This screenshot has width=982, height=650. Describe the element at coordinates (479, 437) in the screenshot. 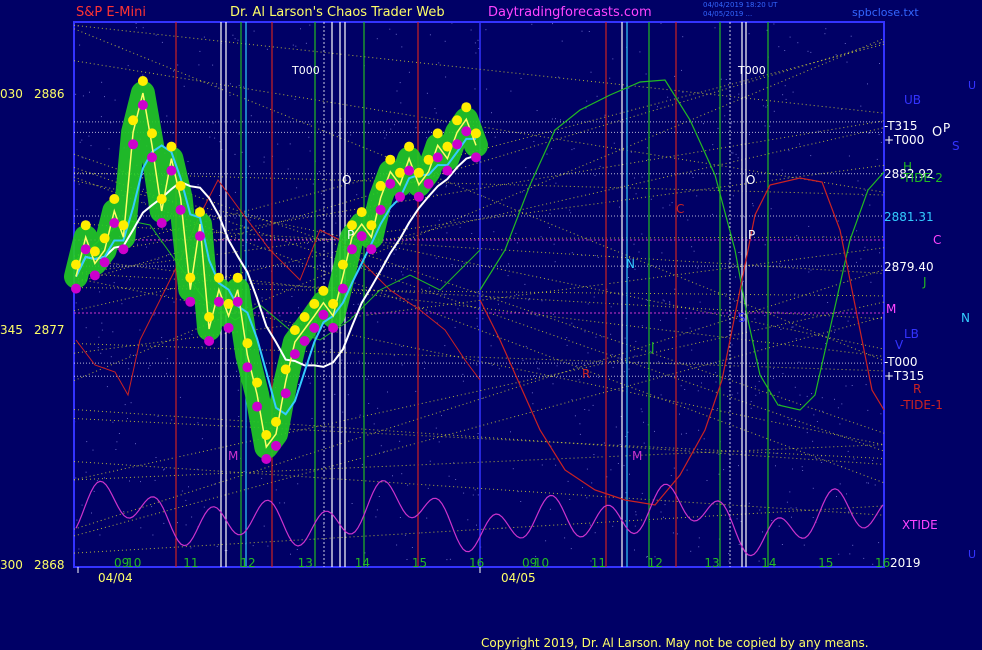

I see `time-price-line` at that location.